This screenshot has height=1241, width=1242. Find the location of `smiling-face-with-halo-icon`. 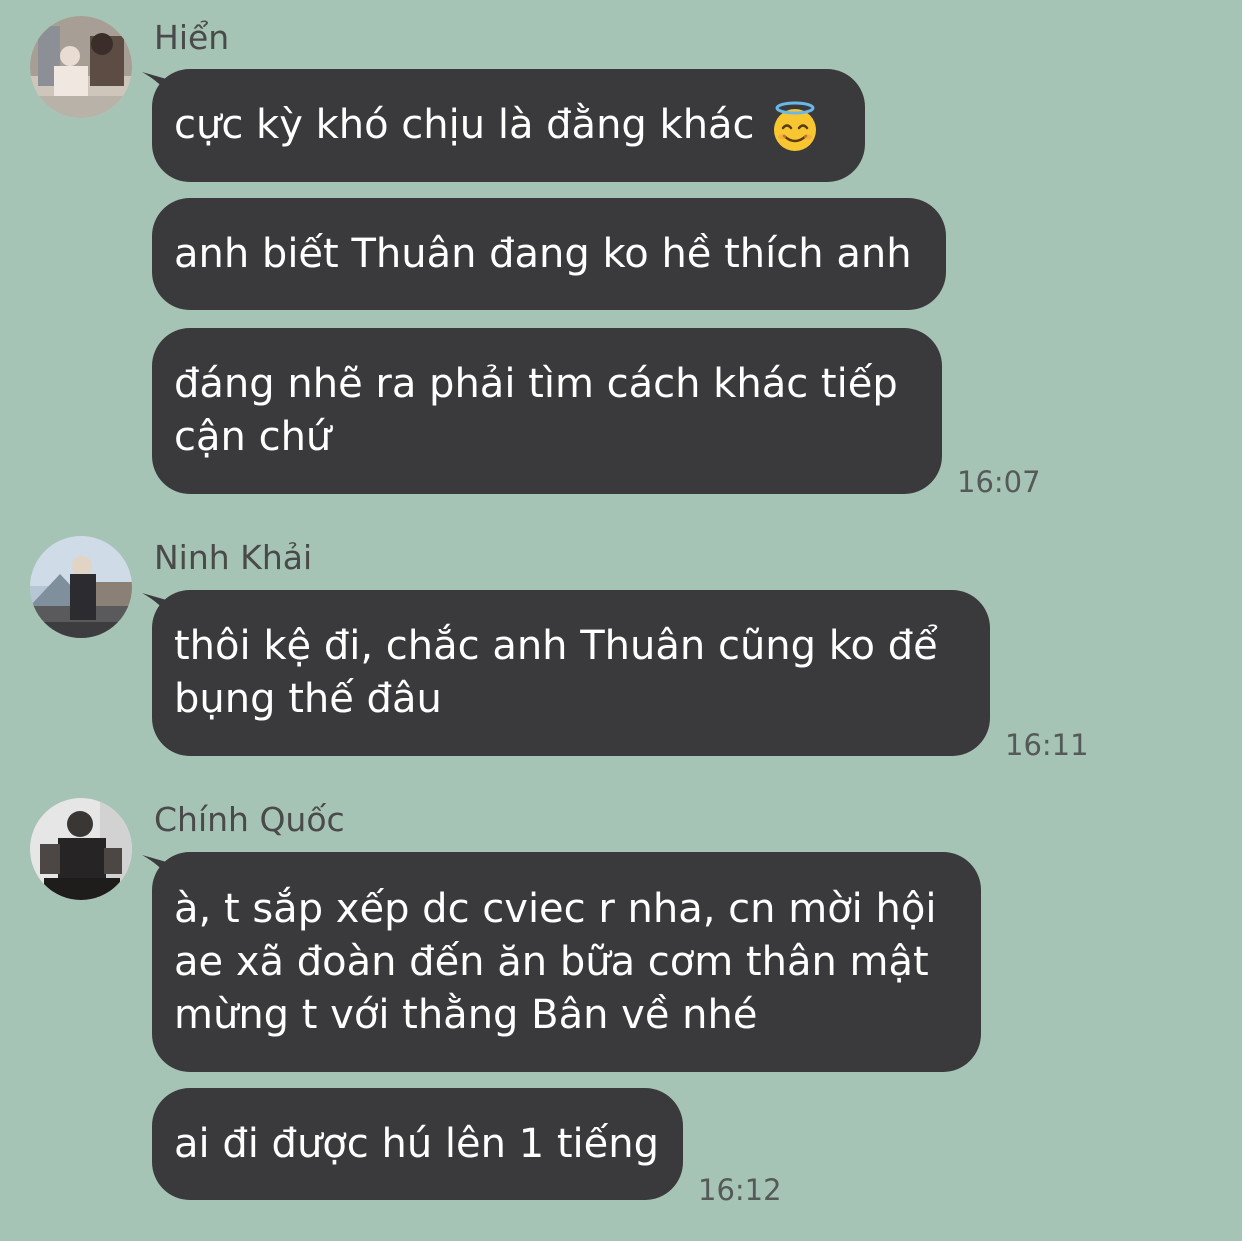

smiling-face-with-halo-icon is located at coordinates (794, 126).